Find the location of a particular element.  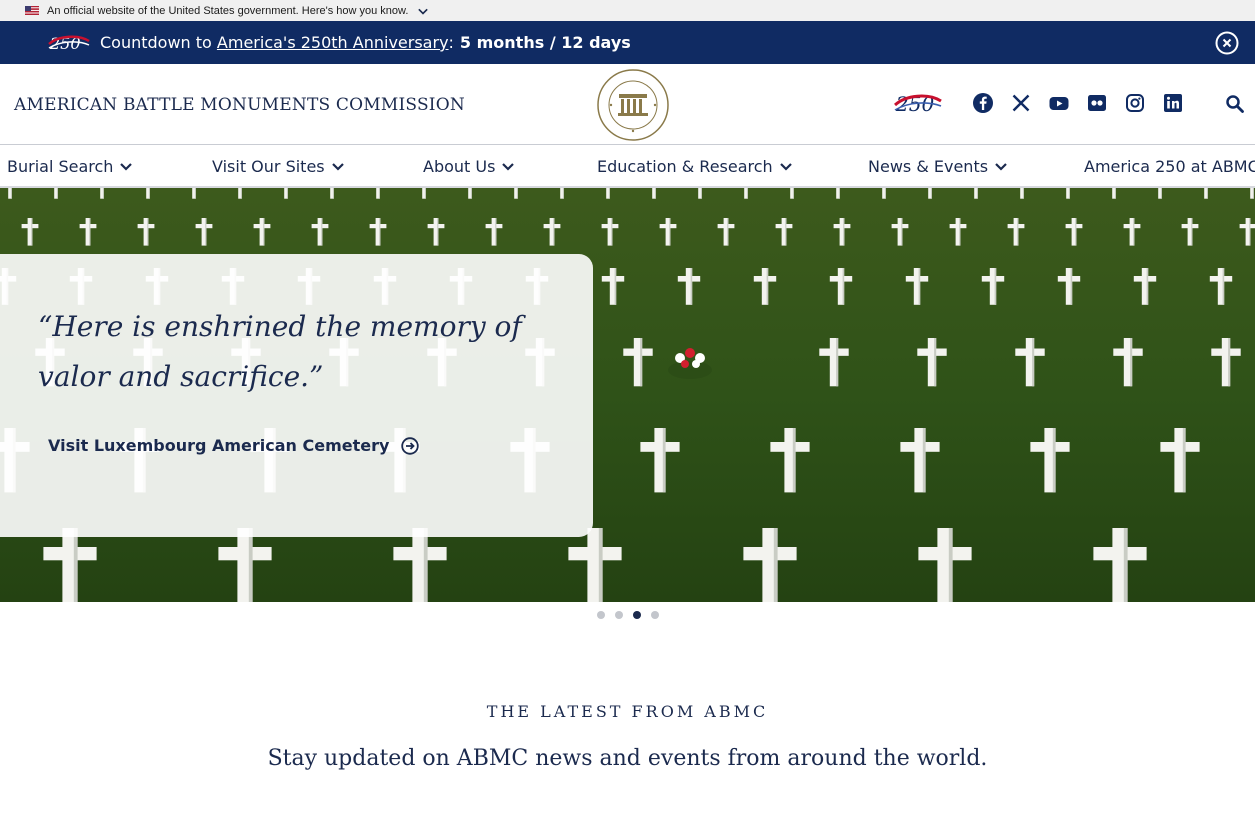

visit-cemetery-link: Visit Luxembourg American Cemetery is located at coordinates (234, 445).